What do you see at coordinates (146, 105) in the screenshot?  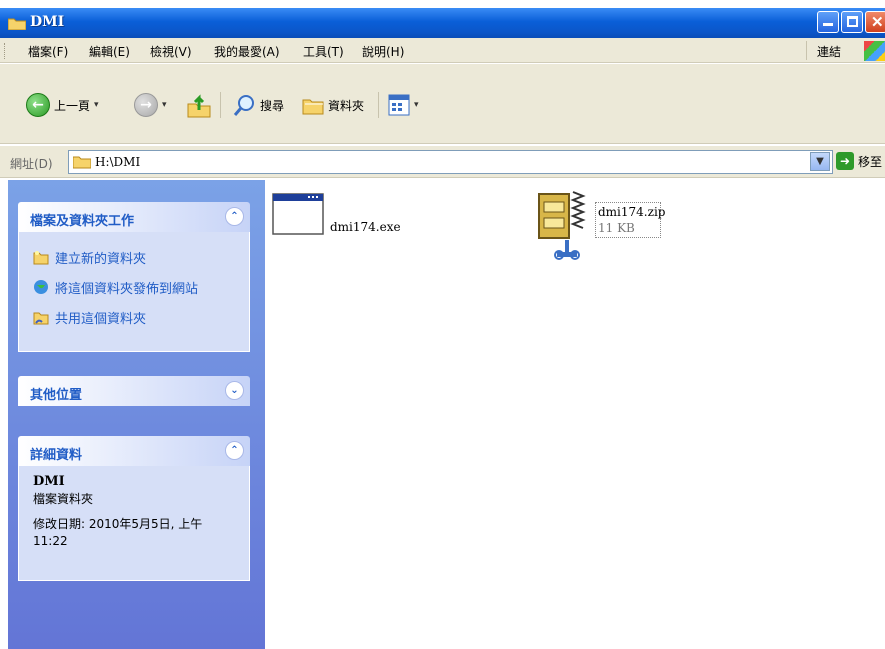 I see `forward-arrow-icon: →` at bounding box center [146, 105].